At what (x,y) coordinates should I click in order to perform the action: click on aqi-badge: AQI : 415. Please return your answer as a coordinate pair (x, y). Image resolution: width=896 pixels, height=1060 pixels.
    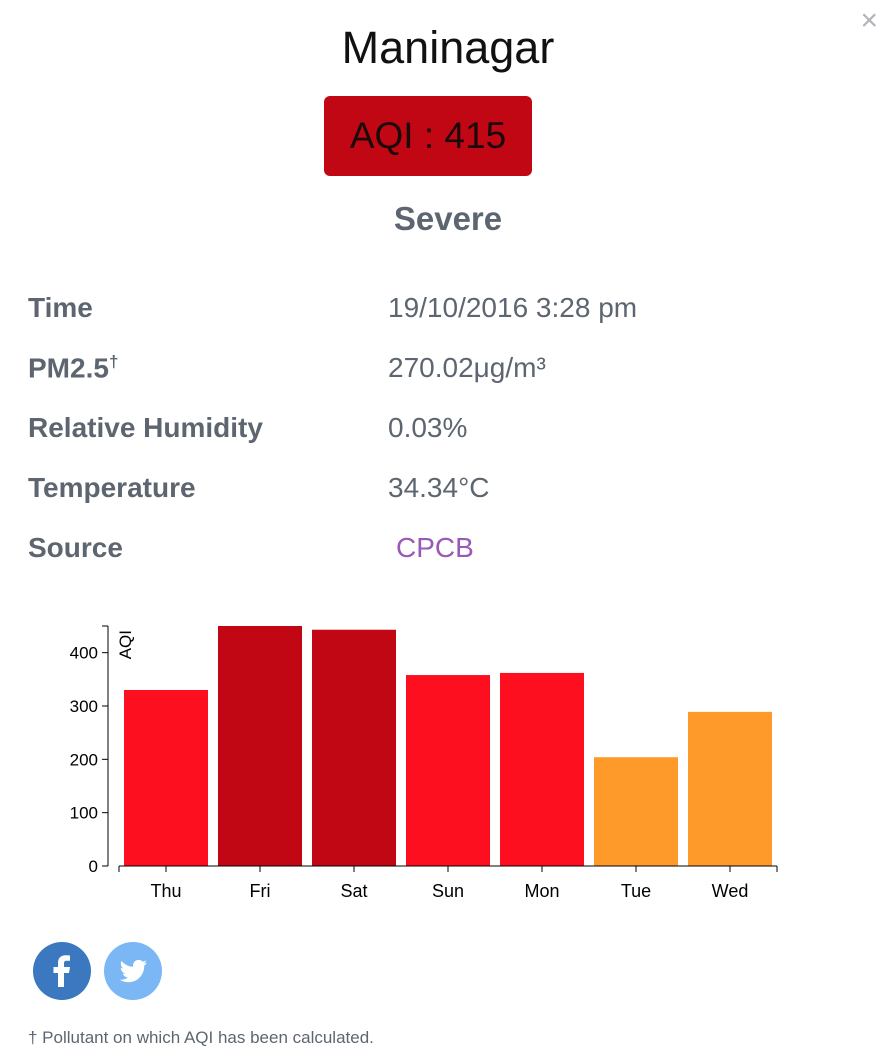
    Looking at the image, I should click on (428, 136).